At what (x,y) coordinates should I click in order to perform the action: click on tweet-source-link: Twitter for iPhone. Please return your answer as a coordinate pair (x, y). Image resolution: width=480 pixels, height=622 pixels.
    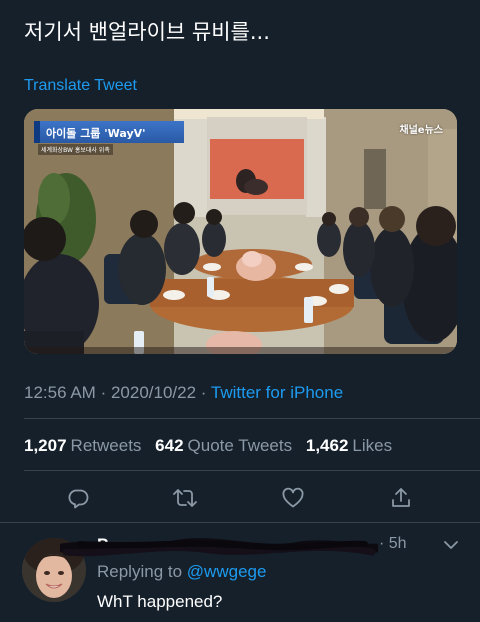
    Looking at the image, I should click on (277, 392).